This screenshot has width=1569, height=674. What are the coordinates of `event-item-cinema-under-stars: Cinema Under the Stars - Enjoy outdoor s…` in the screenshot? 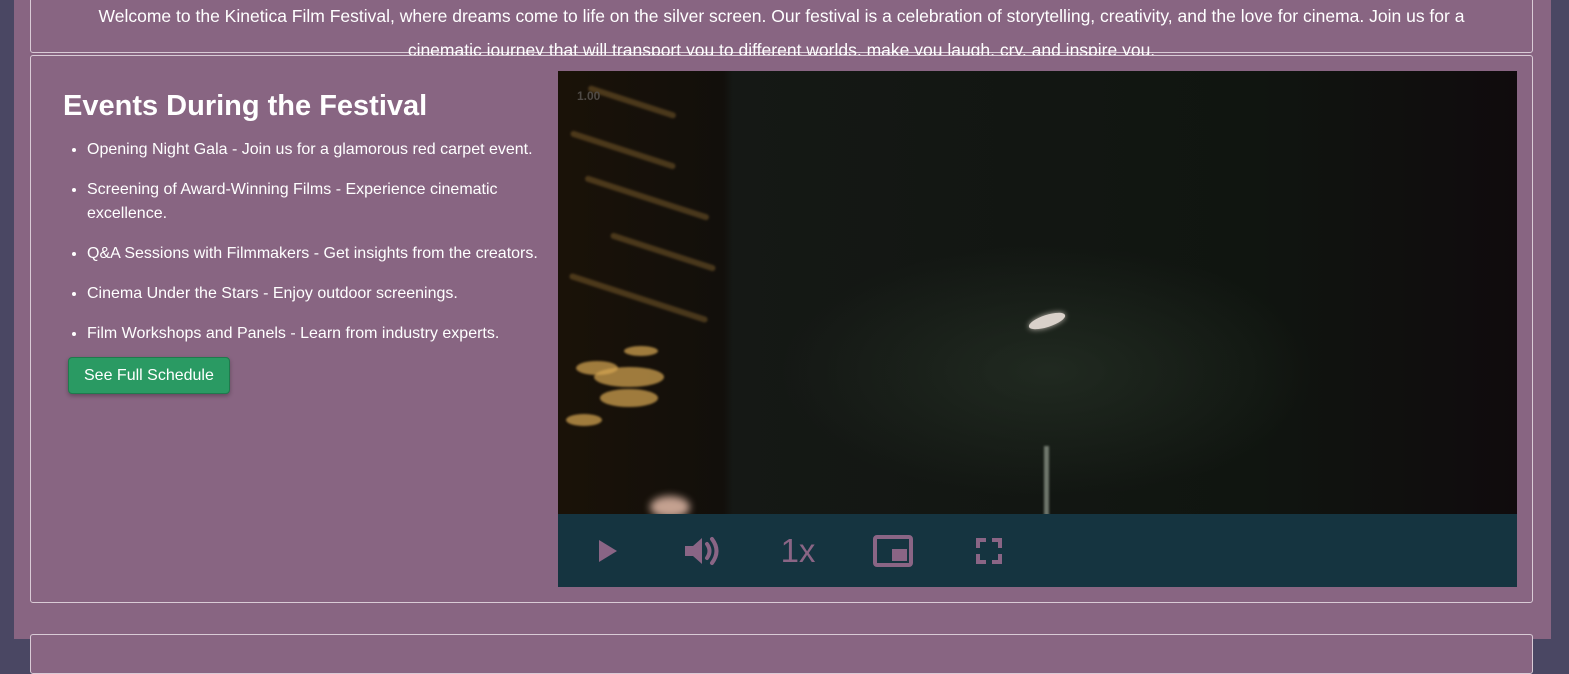 It's located at (332, 294).